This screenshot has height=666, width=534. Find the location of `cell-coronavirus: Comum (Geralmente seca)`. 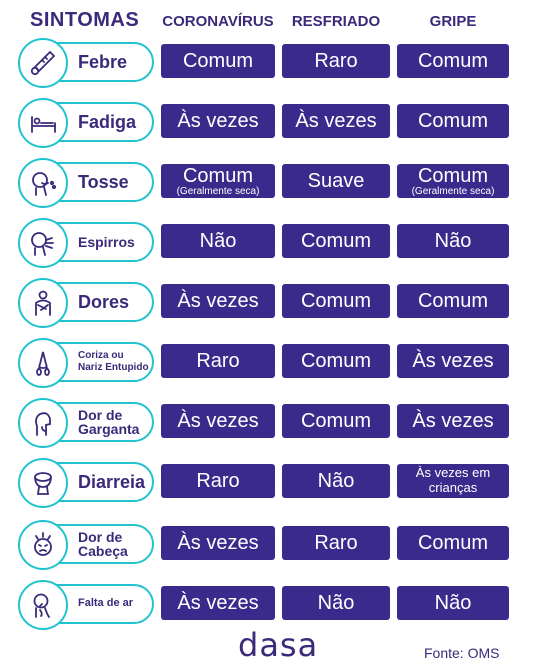

cell-coronavirus: Comum (Geralmente seca) is located at coordinates (218, 181).